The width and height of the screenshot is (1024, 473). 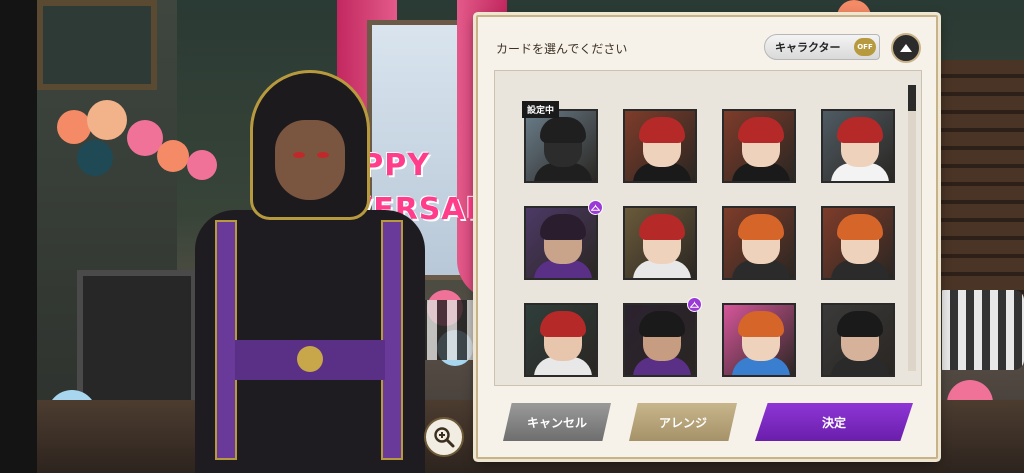 I want to click on staircase, so click(x=979, y=190).